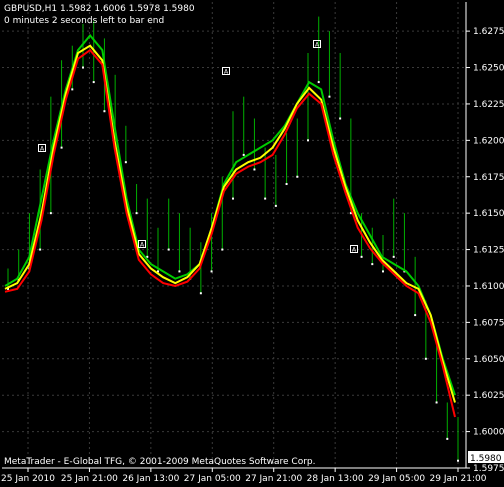 Image resolution: width=504 pixels, height=487 pixels. I want to click on x-tick-label: 28 Jan 13:00, so click(335, 479).